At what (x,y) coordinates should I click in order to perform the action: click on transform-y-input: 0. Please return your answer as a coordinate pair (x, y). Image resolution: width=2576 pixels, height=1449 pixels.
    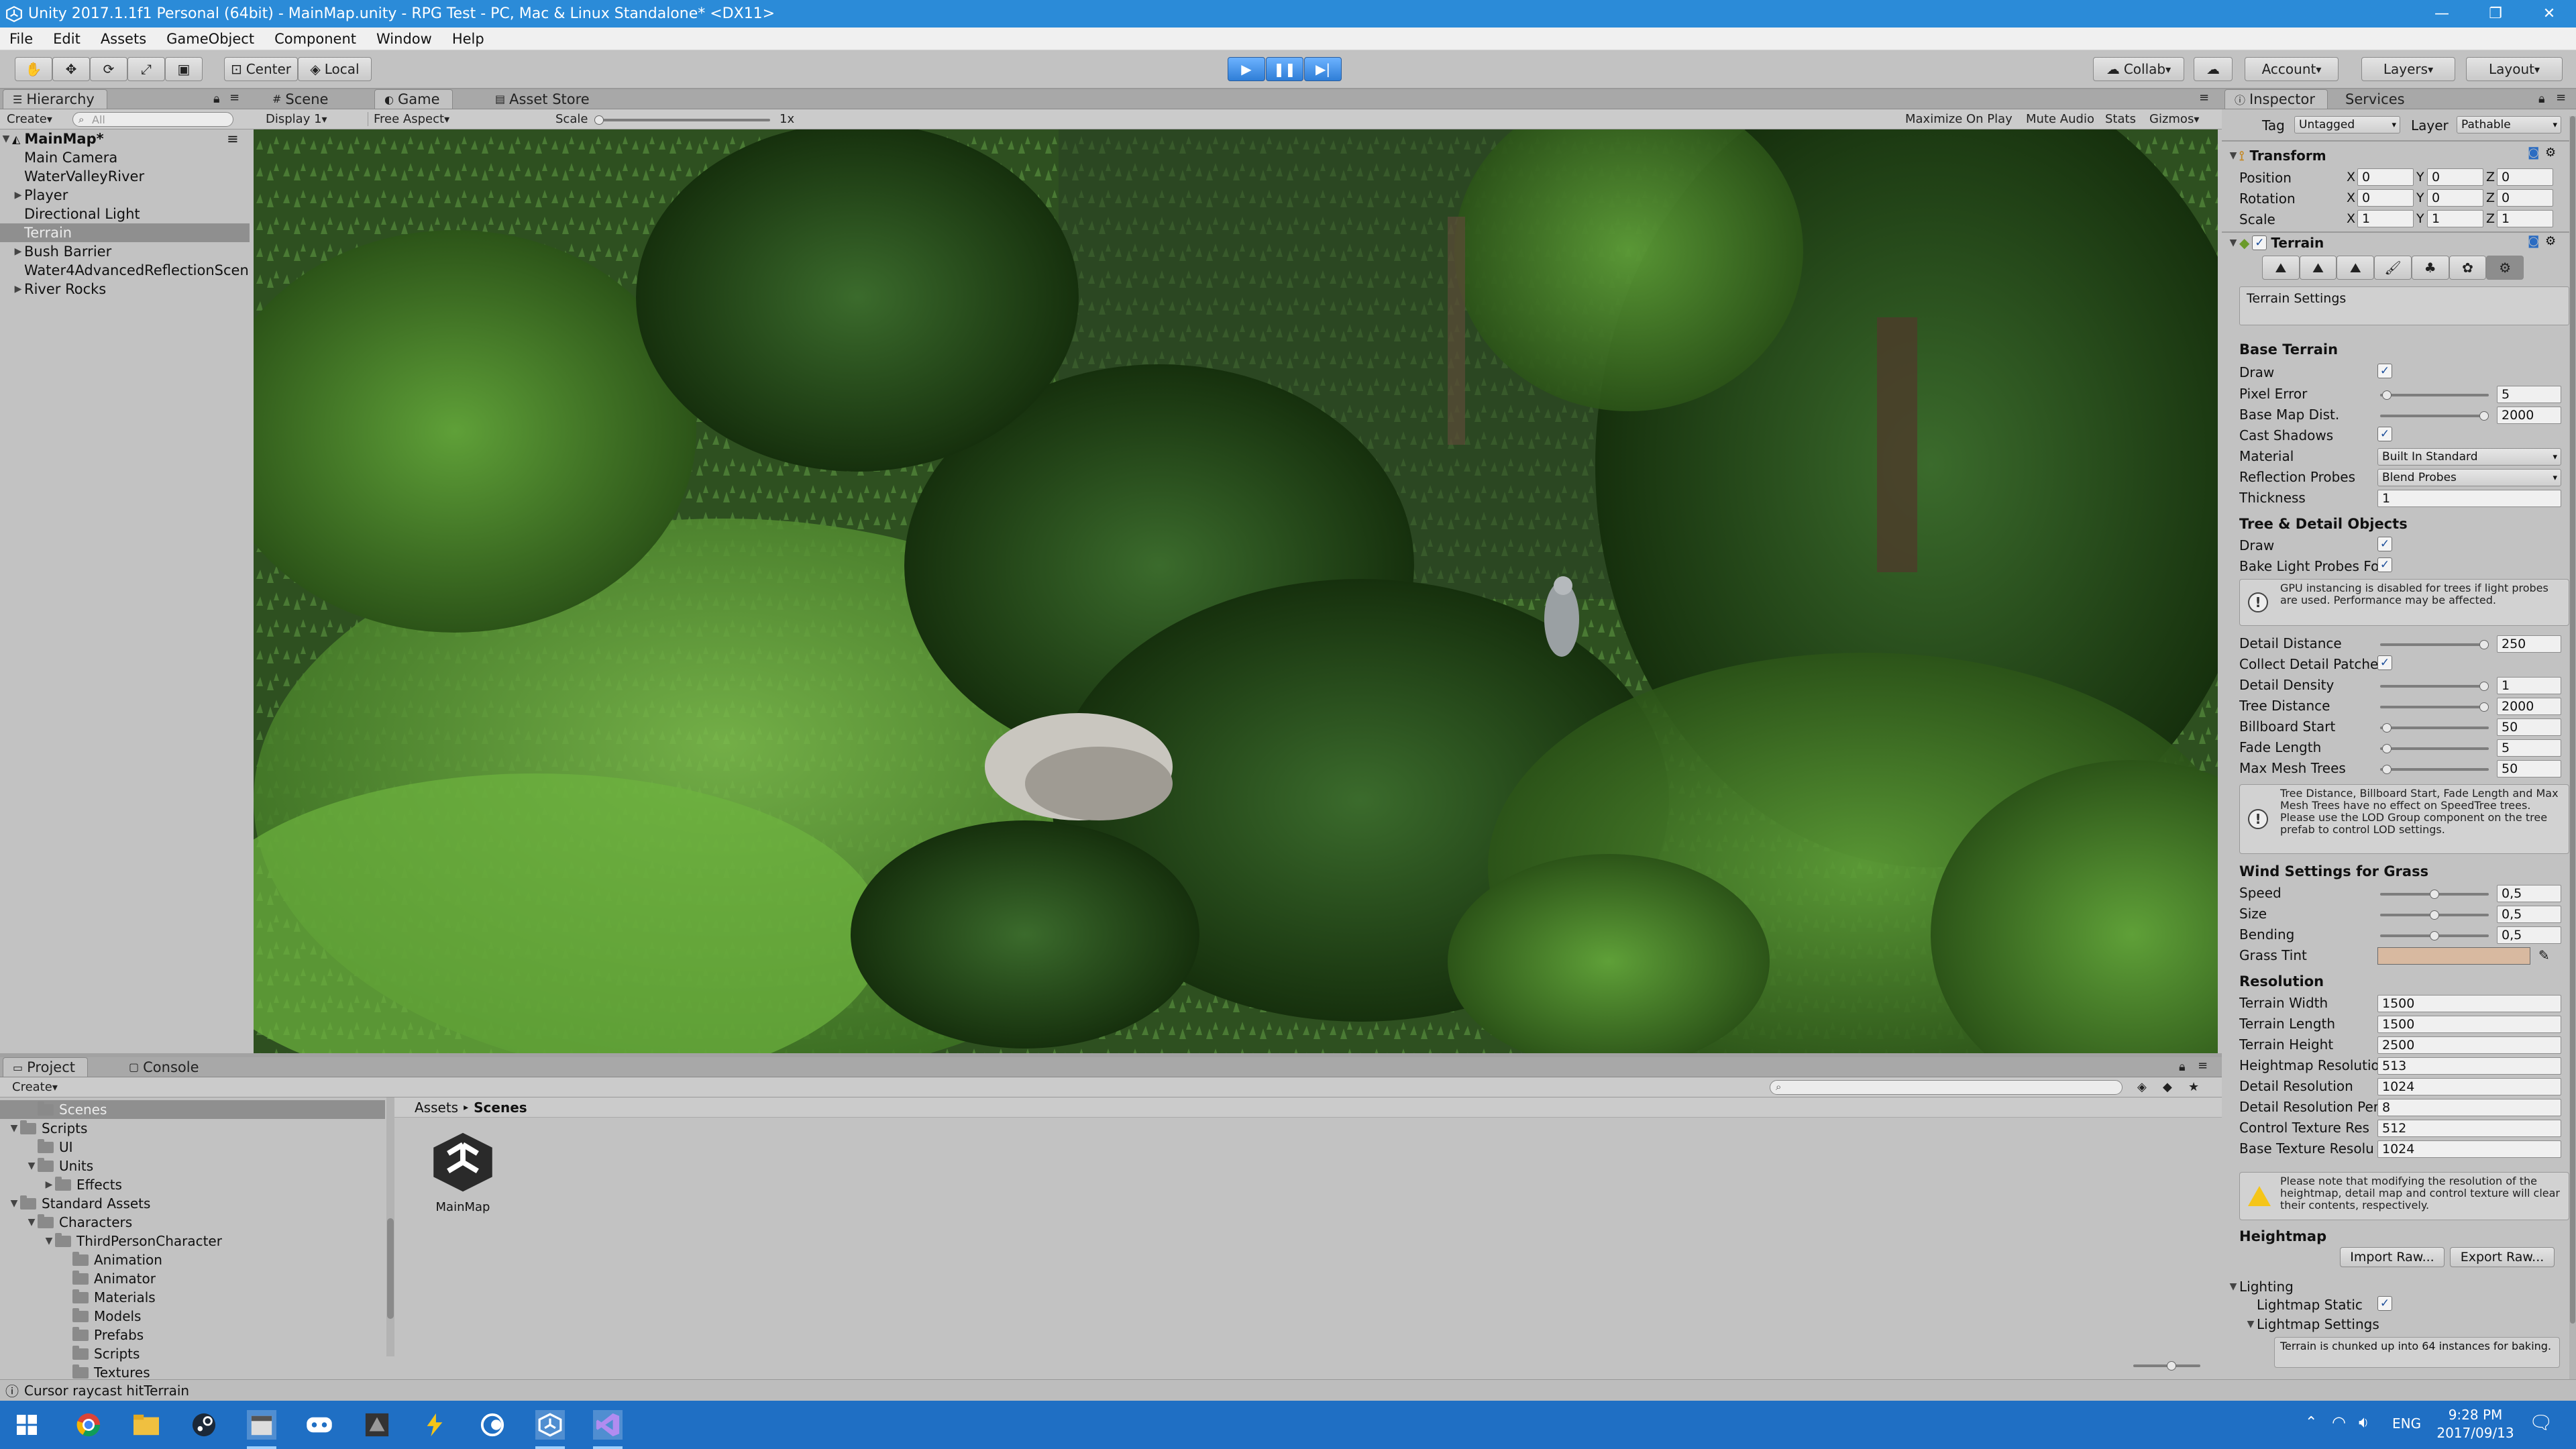
    Looking at the image, I should click on (2455, 198).